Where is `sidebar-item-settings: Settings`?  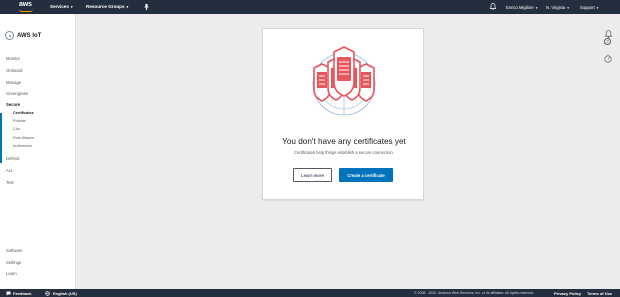
sidebar-item-settings: Settings is located at coordinates (13, 262).